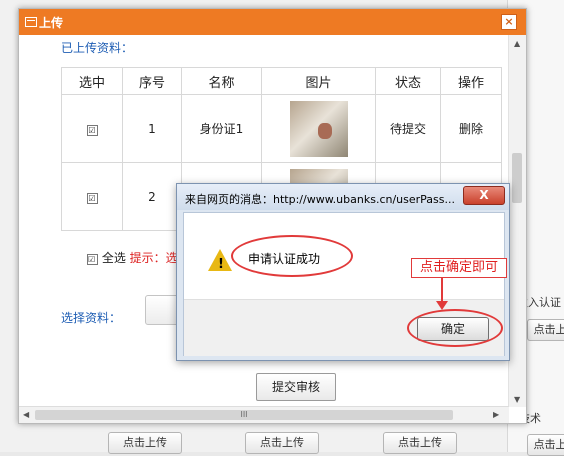  What do you see at coordinates (244, 415) in the screenshot?
I see `horizontal-scroll-thumb: III` at bounding box center [244, 415].